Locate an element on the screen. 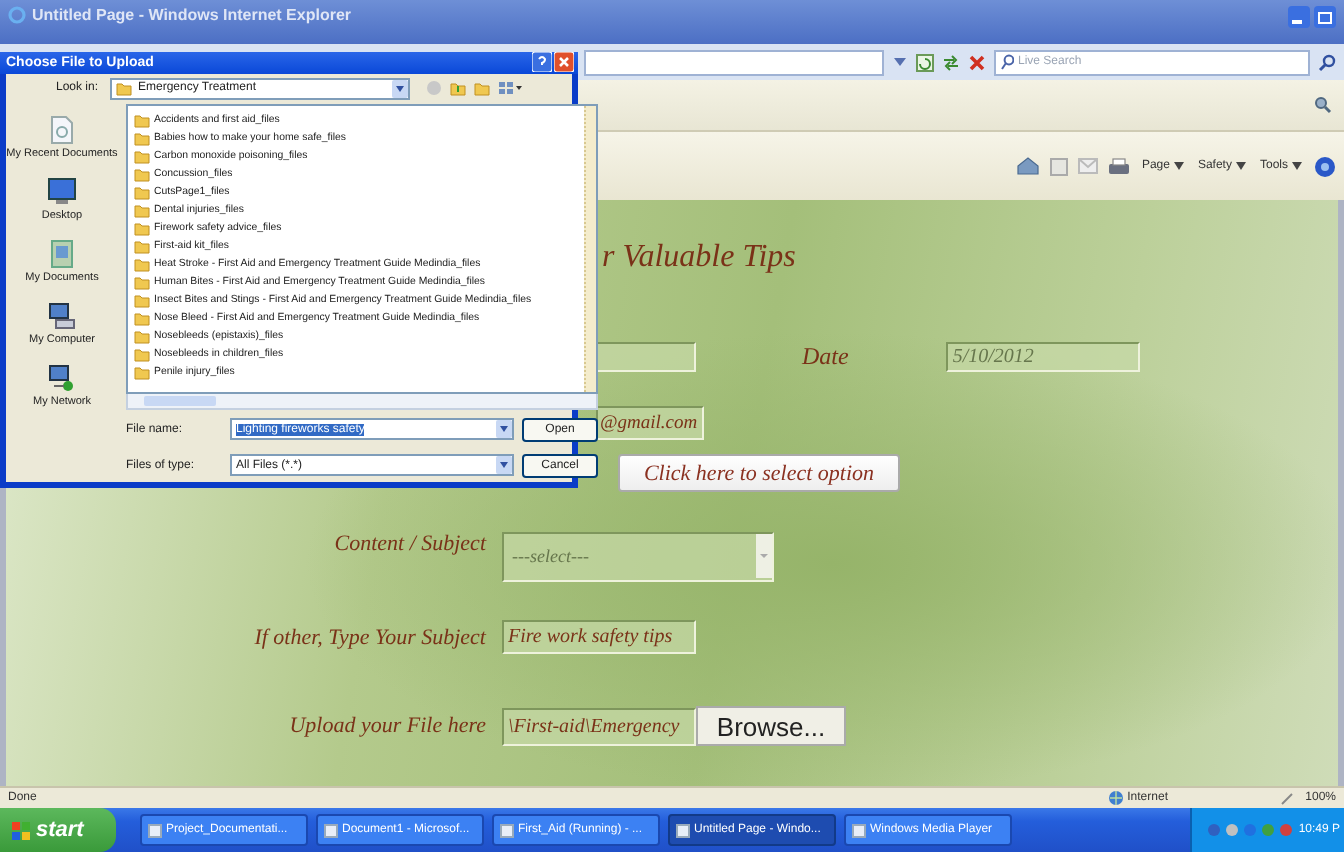 The height and width of the screenshot is (852, 1344). text-field is located at coordinates (646, 356).